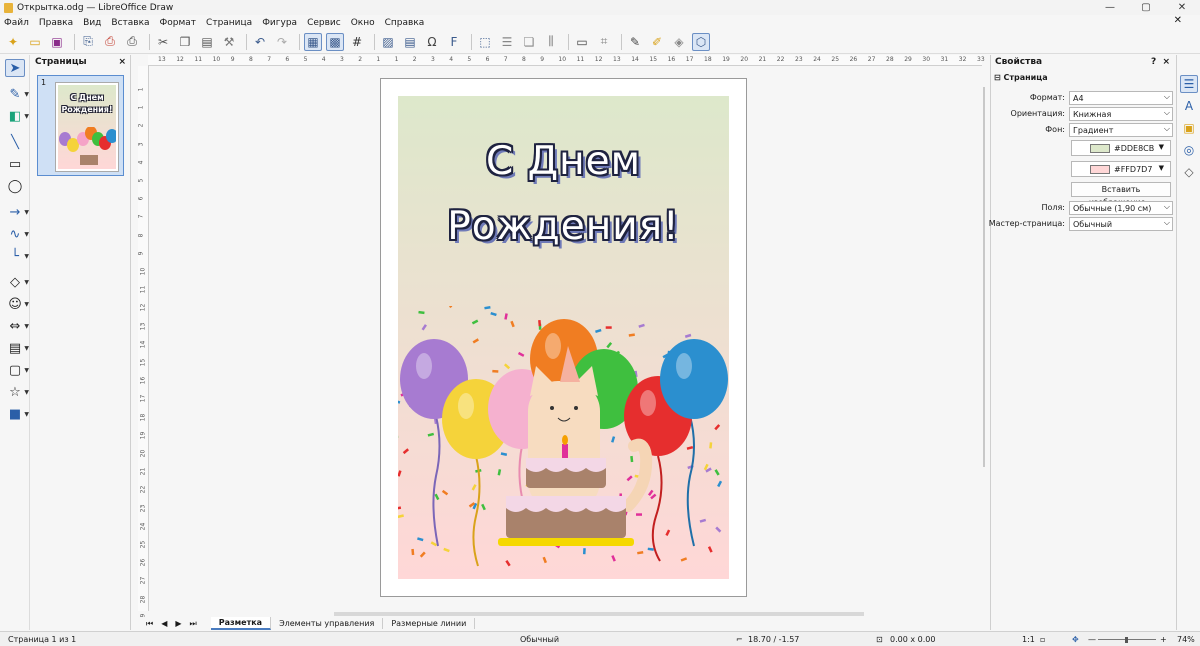  What do you see at coordinates (35, 42) in the screenshot?
I see `open-icon: ▭` at bounding box center [35, 42].